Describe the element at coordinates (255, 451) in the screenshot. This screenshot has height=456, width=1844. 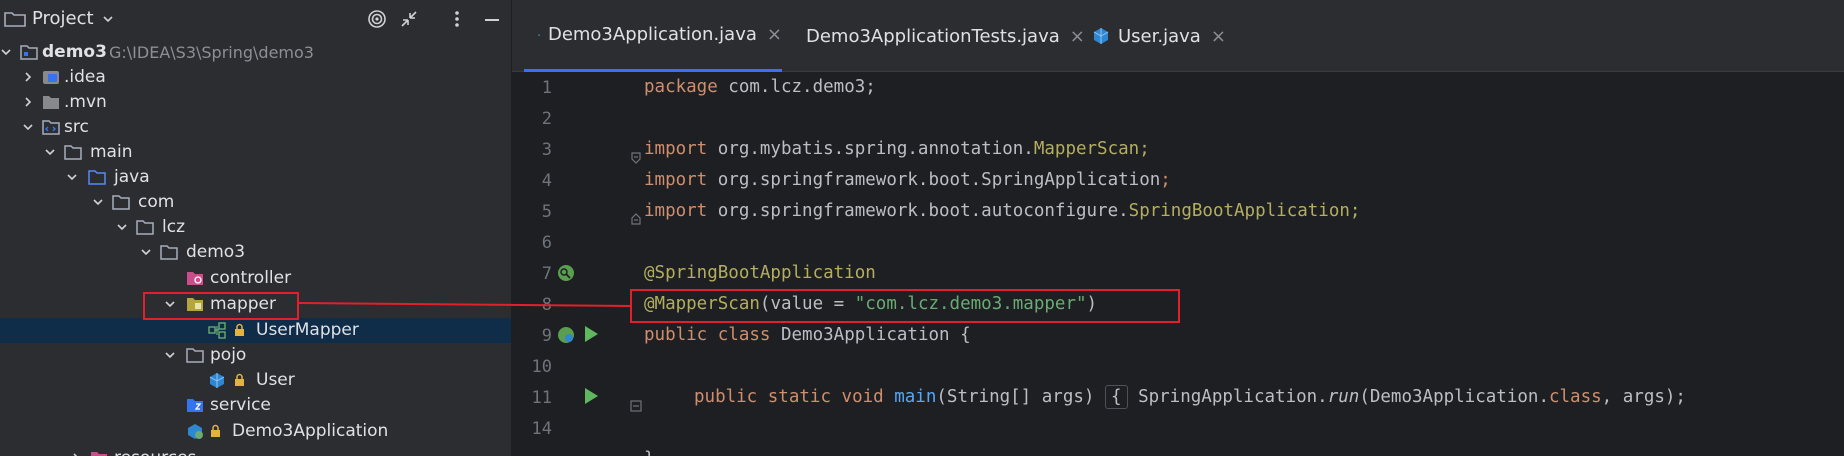
I see `tree-item-resources: resources` at that location.